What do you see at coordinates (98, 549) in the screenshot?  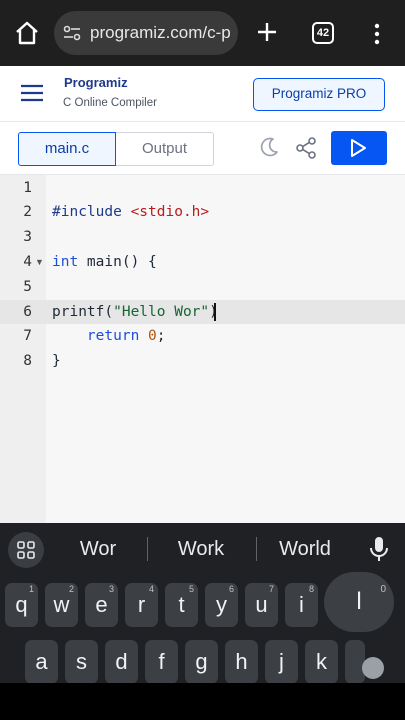 I see `suggestion-1: Wor` at bounding box center [98, 549].